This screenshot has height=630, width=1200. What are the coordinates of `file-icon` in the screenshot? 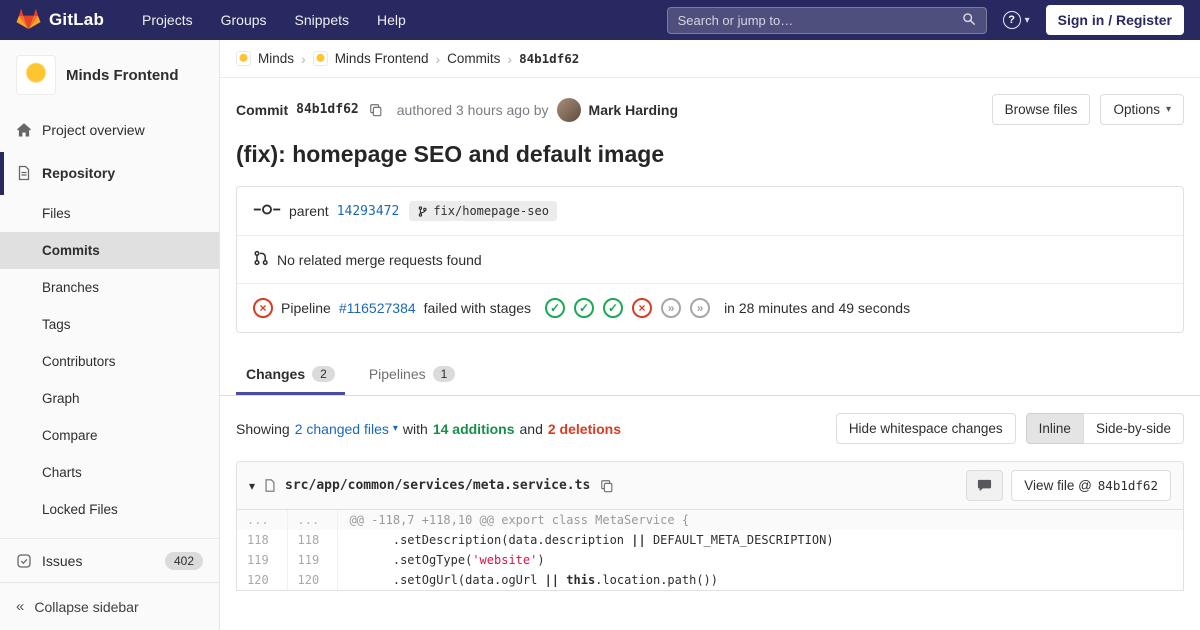 It's located at (270, 485).